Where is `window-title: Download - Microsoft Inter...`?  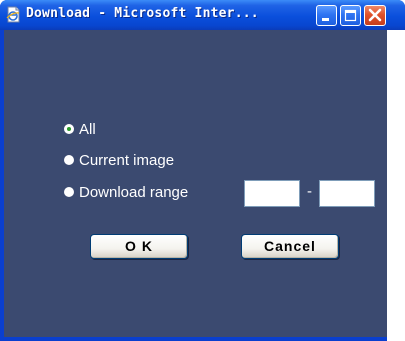 window-title: Download - Microsoft Inter... is located at coordinates (142, 13).